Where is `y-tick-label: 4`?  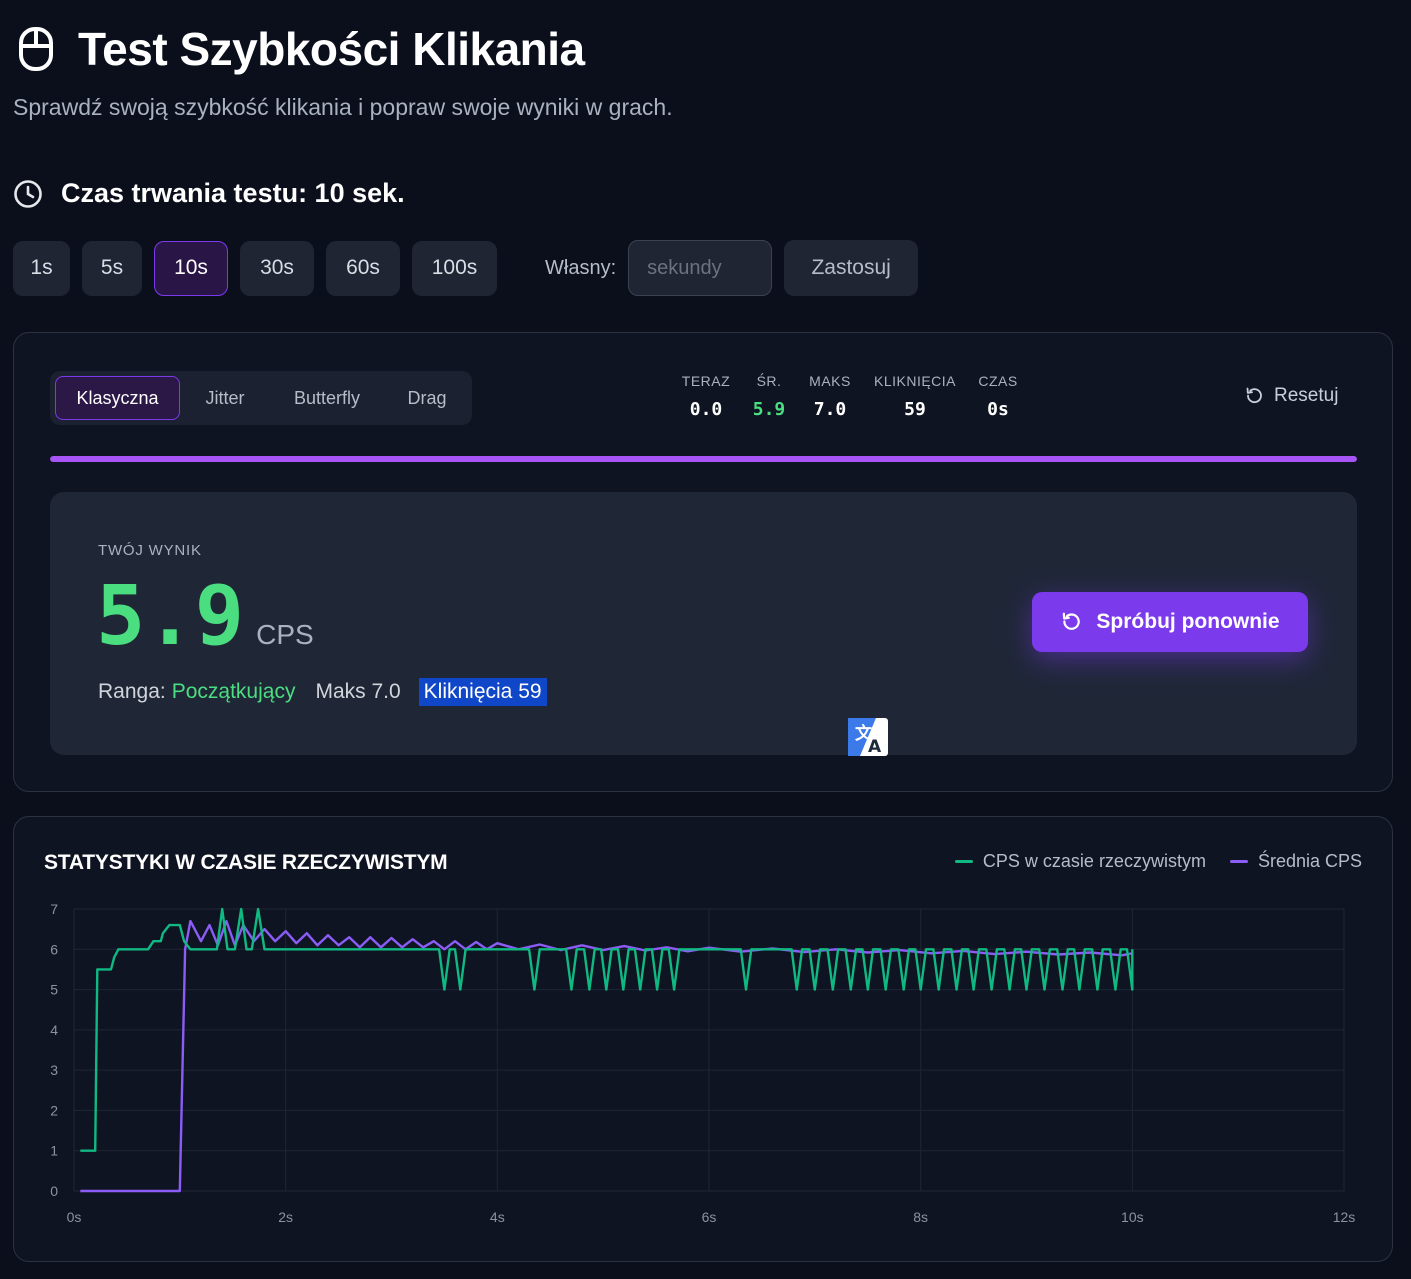
y-tick-label: 4 is located at coordinates (54, 1030).